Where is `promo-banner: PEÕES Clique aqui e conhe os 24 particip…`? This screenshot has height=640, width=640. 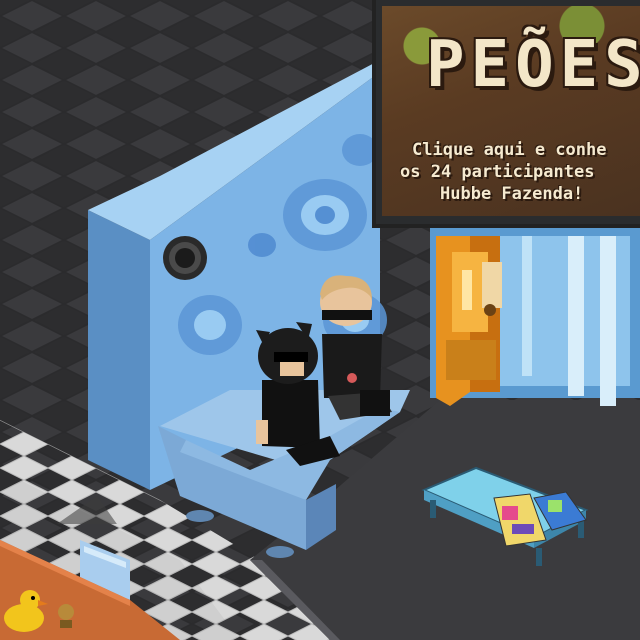
promo-banner: PEÕES Clique aqui e conhe os 24 particip… is located at coordinates (506, 114).